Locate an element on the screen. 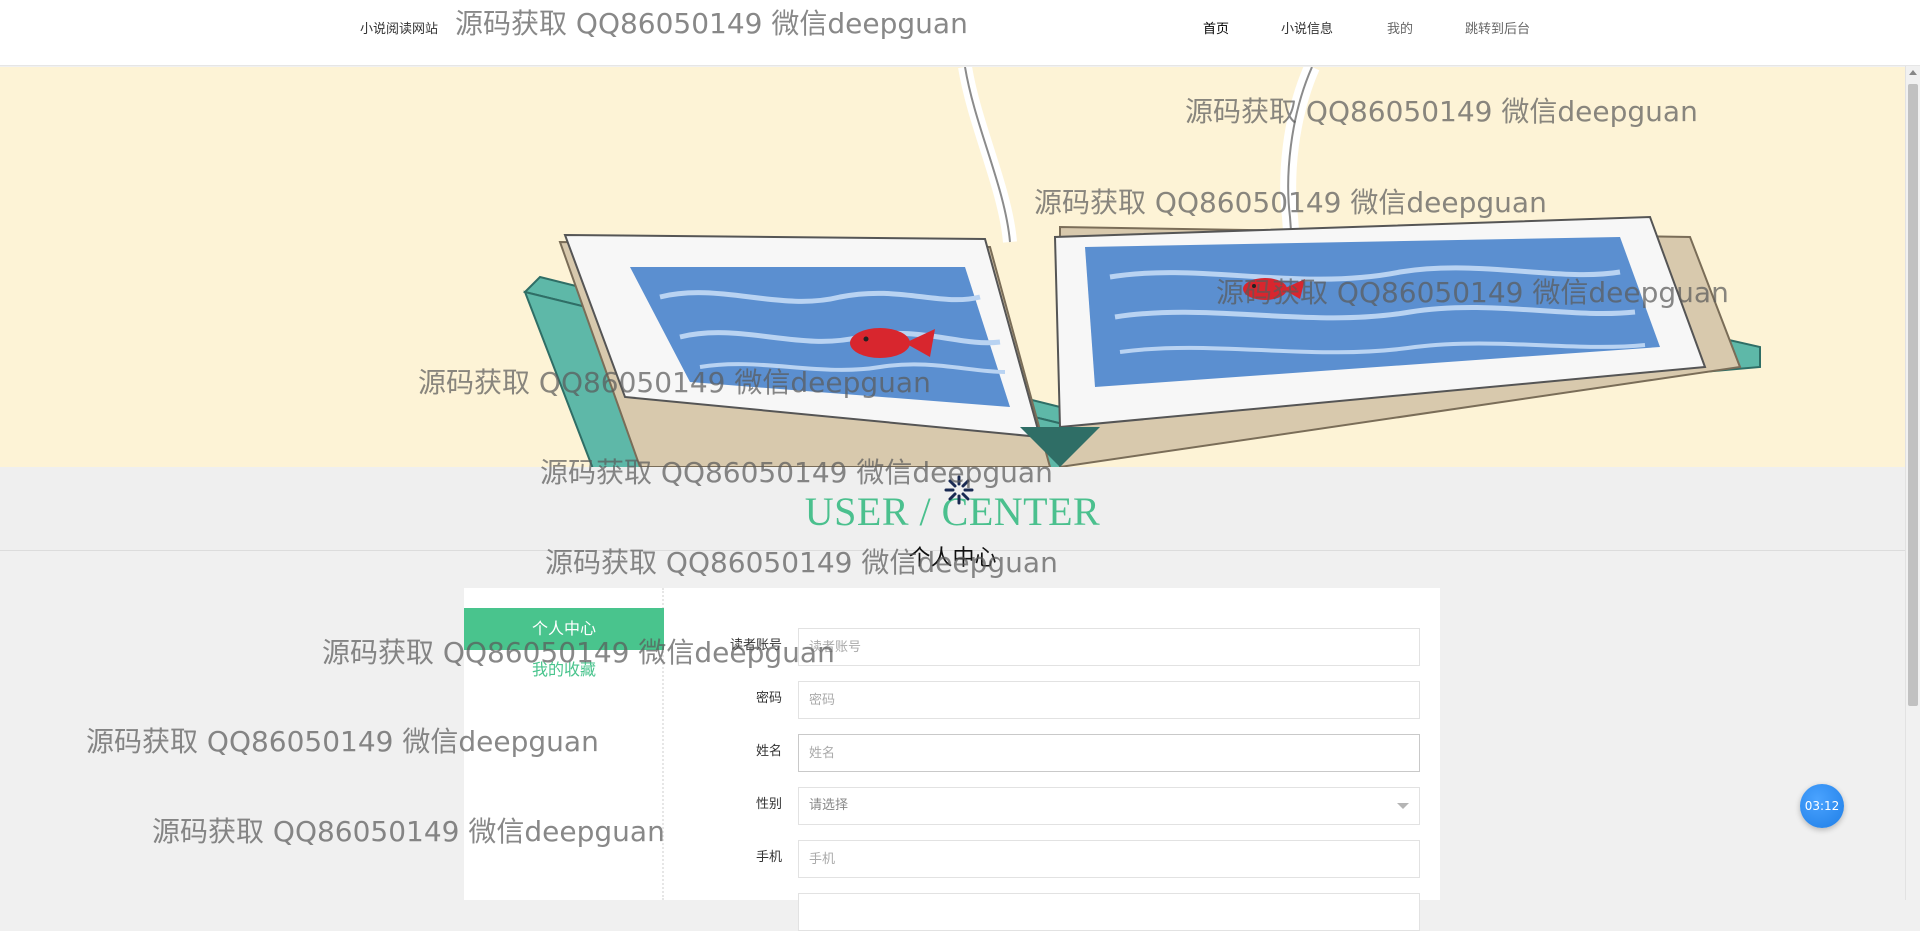 The height and width of the screenshot is (931, 1920). nav-mine: 我的 is located at coordinates (1400, 27).